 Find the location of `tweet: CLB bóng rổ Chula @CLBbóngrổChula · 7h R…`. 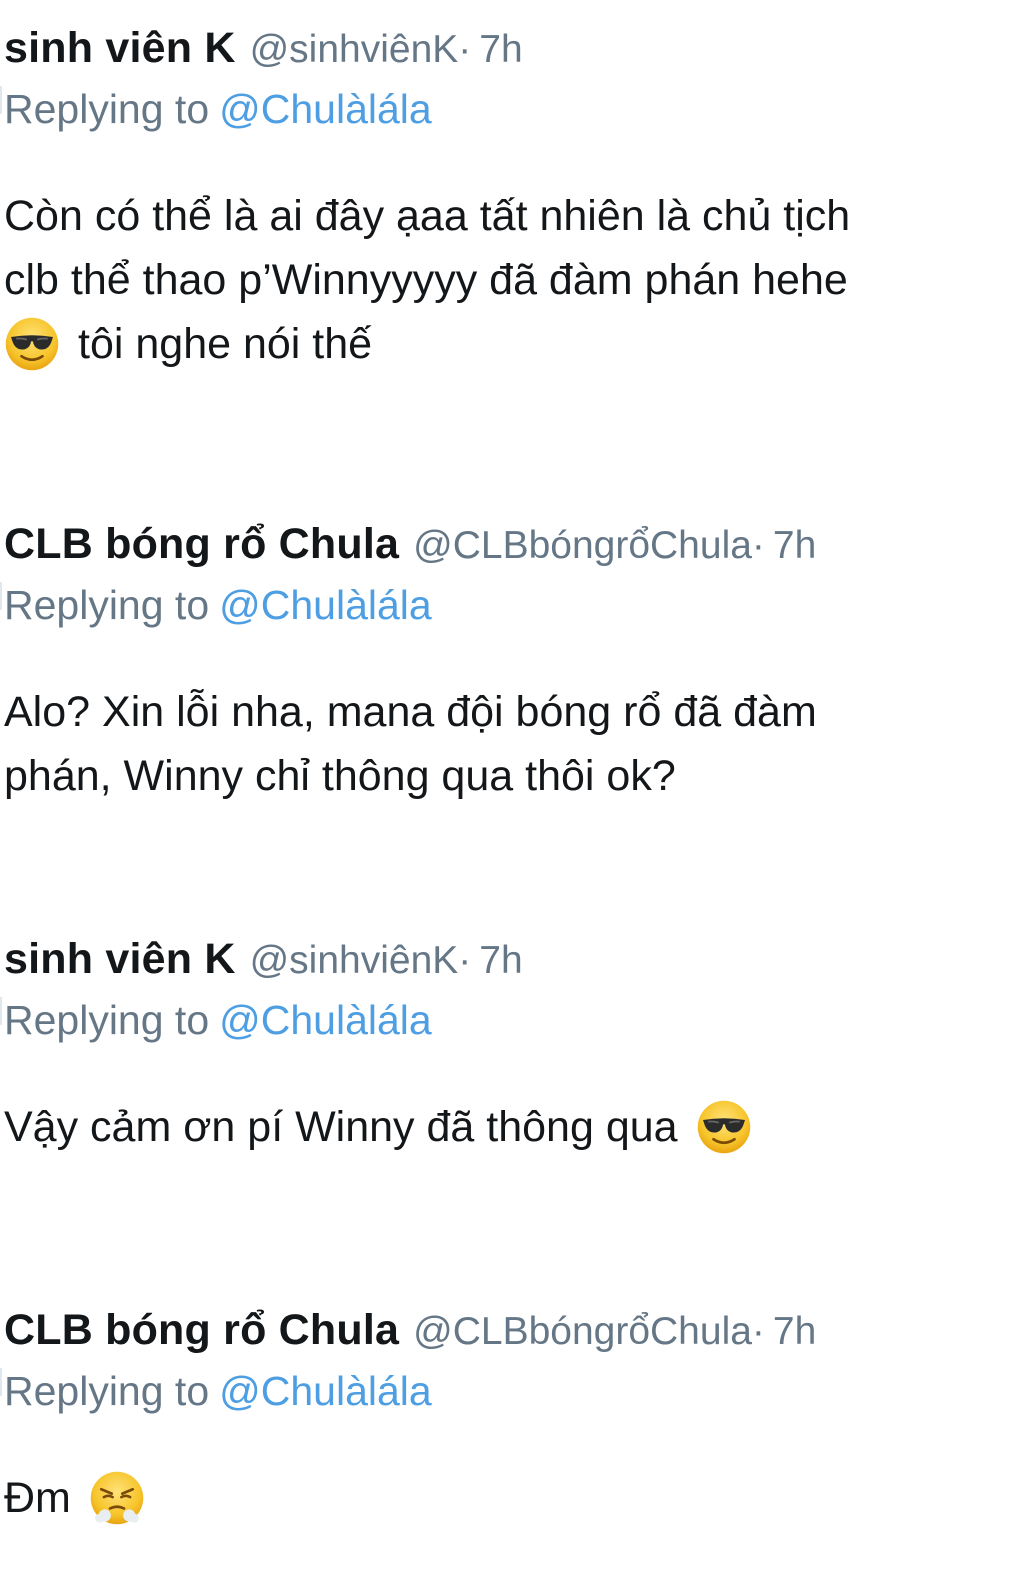

tweet: CLB bóng rổ Chula @CLBbóngrổChula · 7h R… is located at coordinates (502, 1418).